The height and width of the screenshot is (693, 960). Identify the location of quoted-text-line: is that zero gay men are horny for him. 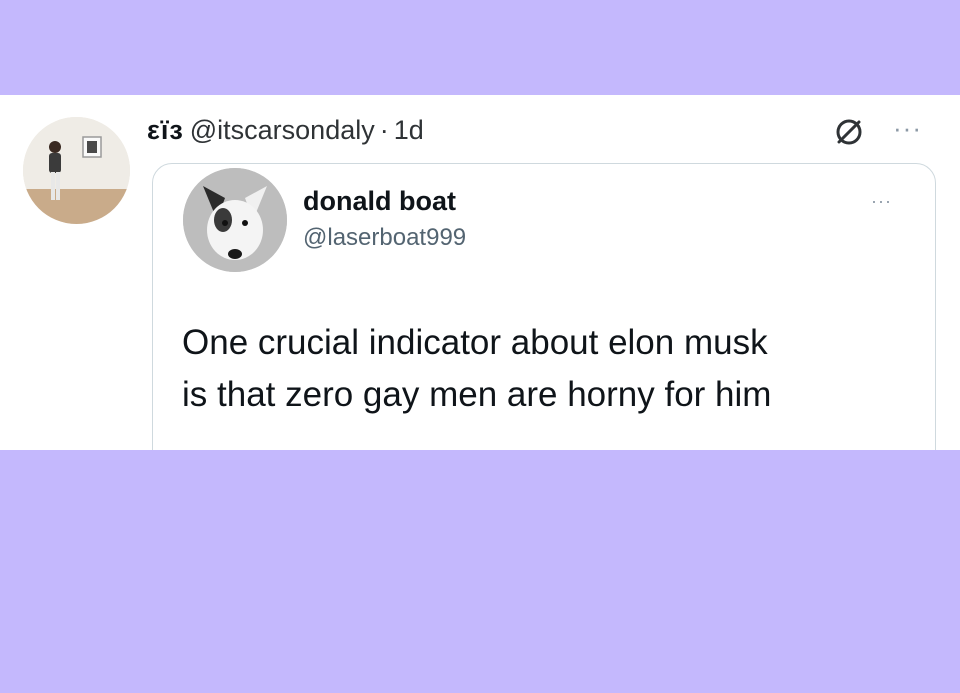
(477, 394).